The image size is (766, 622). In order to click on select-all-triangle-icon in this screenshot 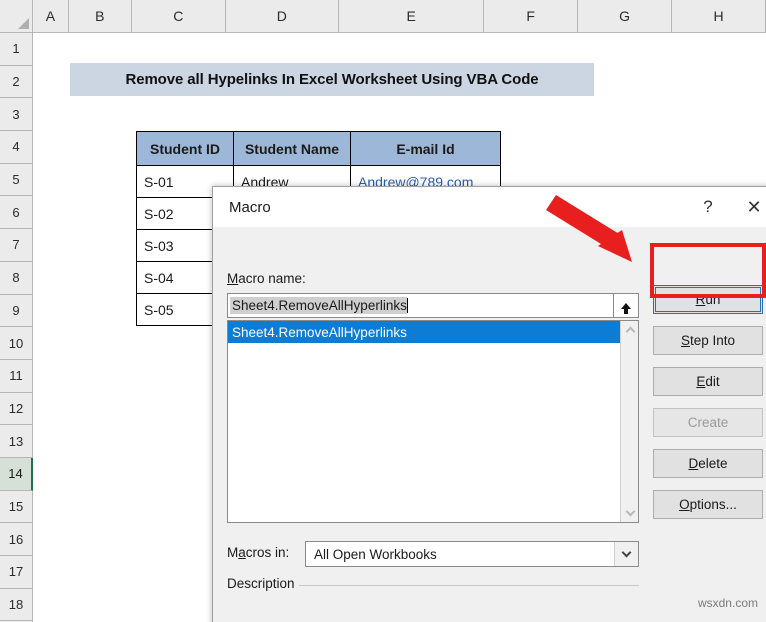, I will do `click(23, 23)`.